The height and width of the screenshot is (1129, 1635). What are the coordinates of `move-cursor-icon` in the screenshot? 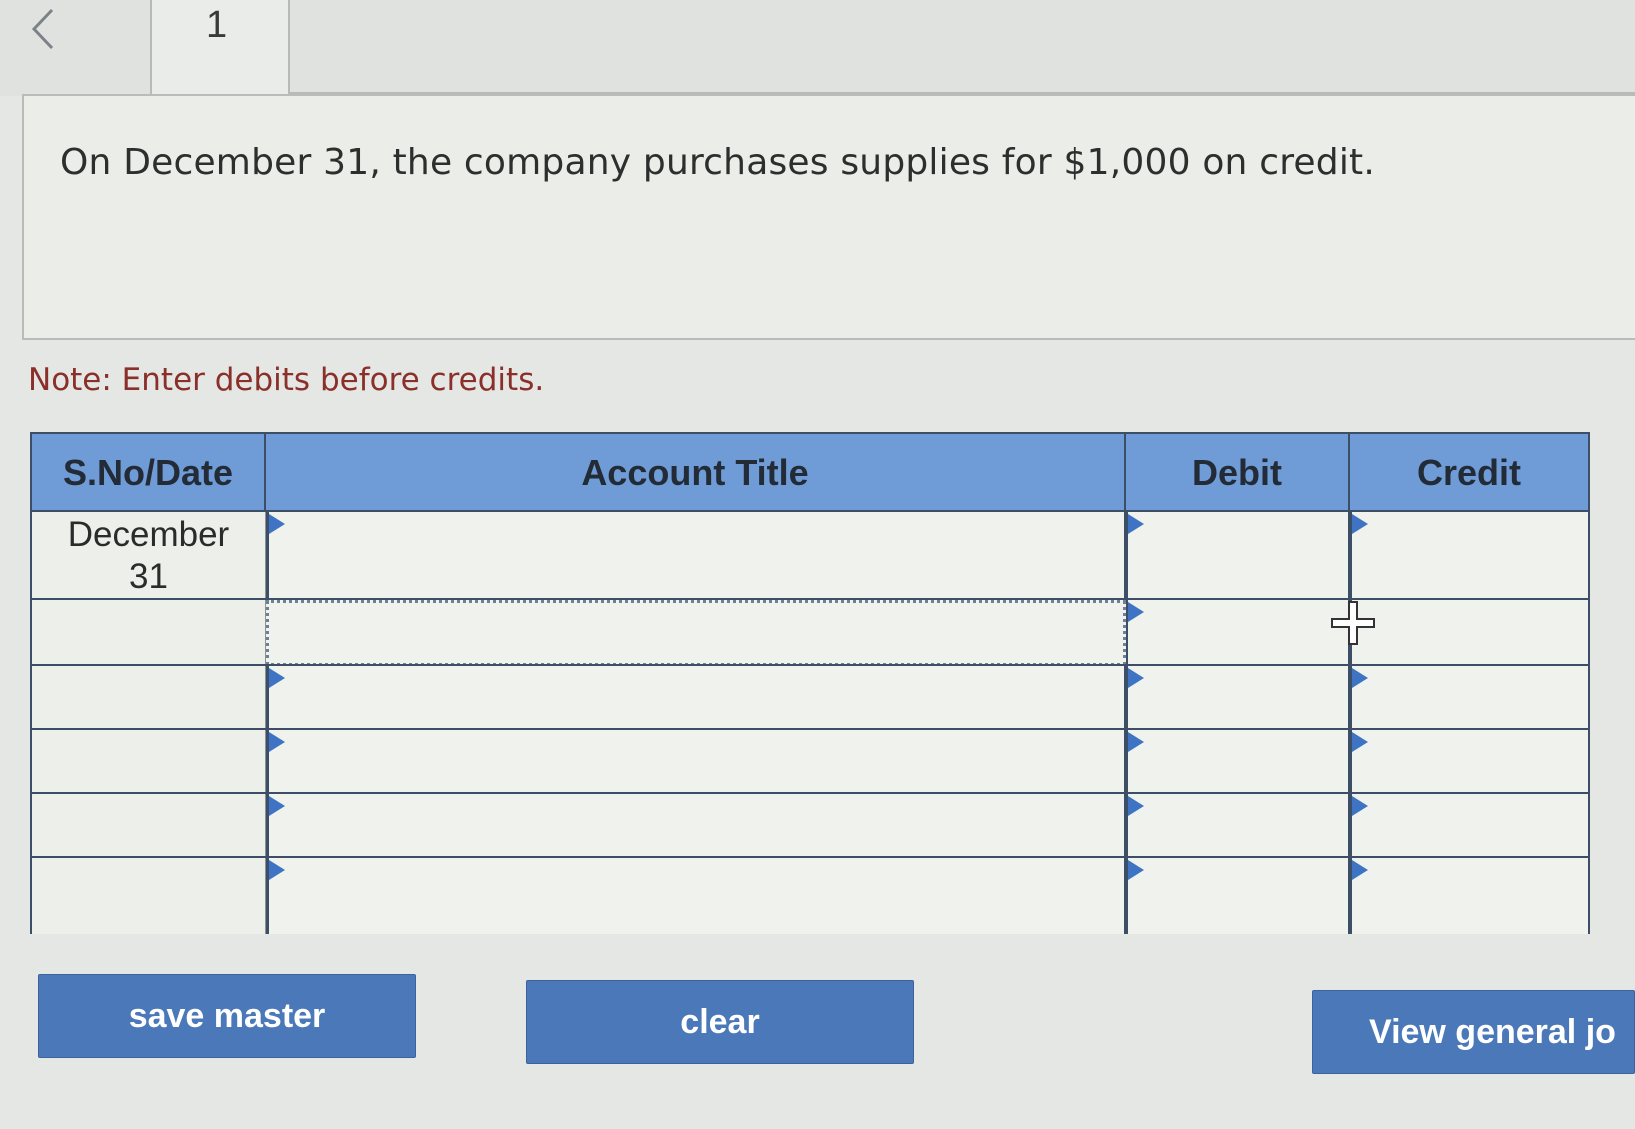 It's located at (1353, 623).